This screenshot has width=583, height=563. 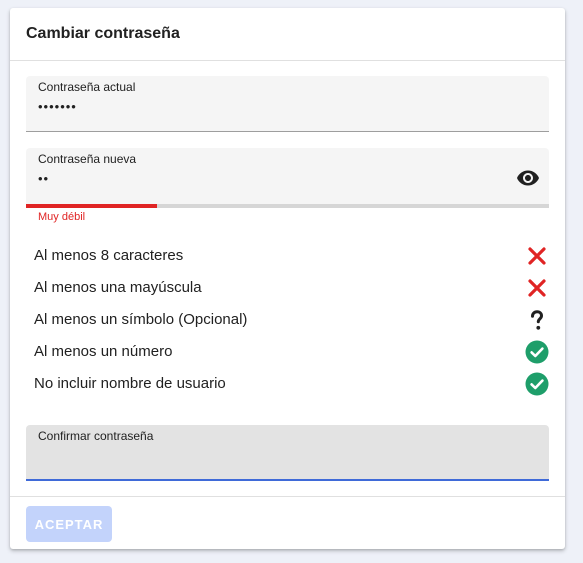 What do you see at coordinates (57, 107) in the screenshot?
I see `current-password-value: •••••••` at bounding box center [57, 107].